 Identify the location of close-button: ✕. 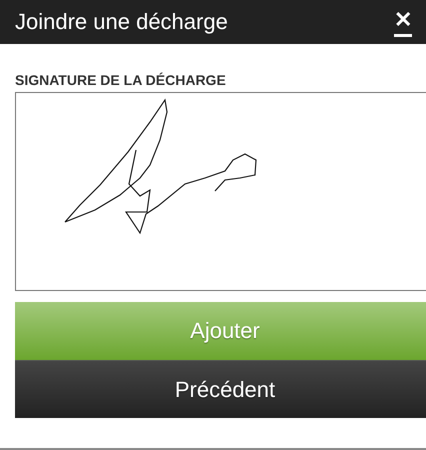
(403, 22).